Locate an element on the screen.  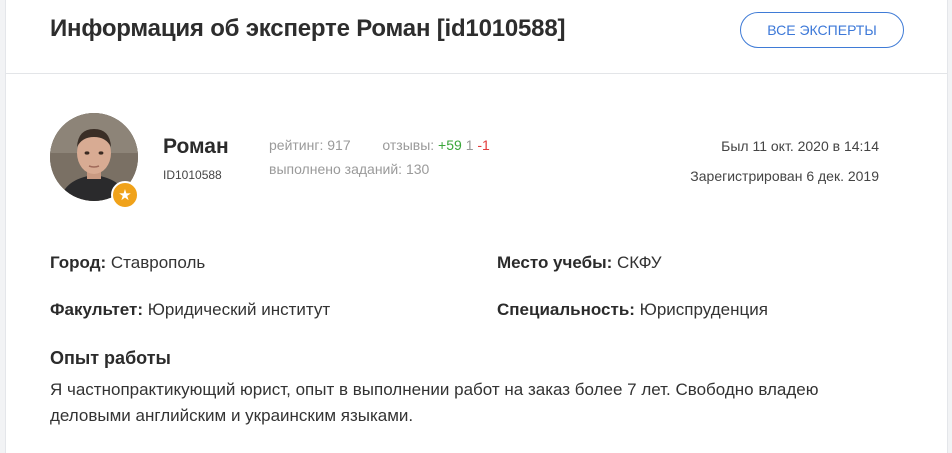
study-place-value: СКФУ is located at coordinates (639, 262).